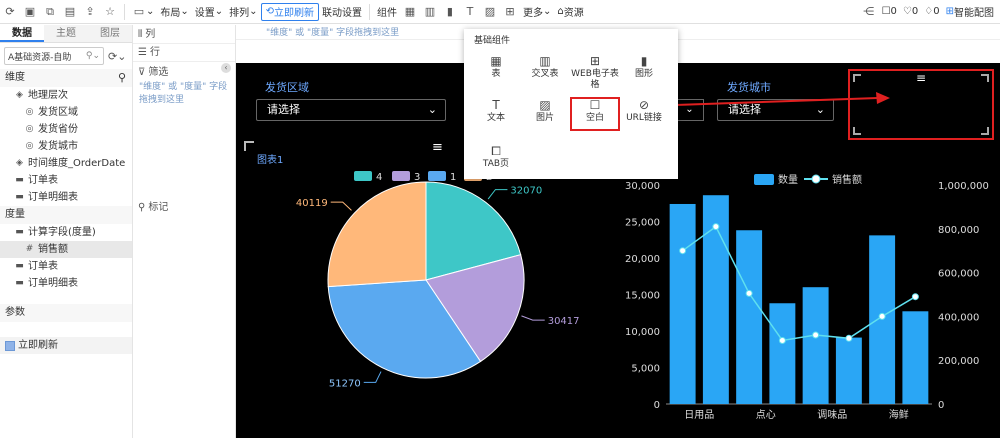  I want to click on chart1-menu-icon: ≡, so click(437, 147).